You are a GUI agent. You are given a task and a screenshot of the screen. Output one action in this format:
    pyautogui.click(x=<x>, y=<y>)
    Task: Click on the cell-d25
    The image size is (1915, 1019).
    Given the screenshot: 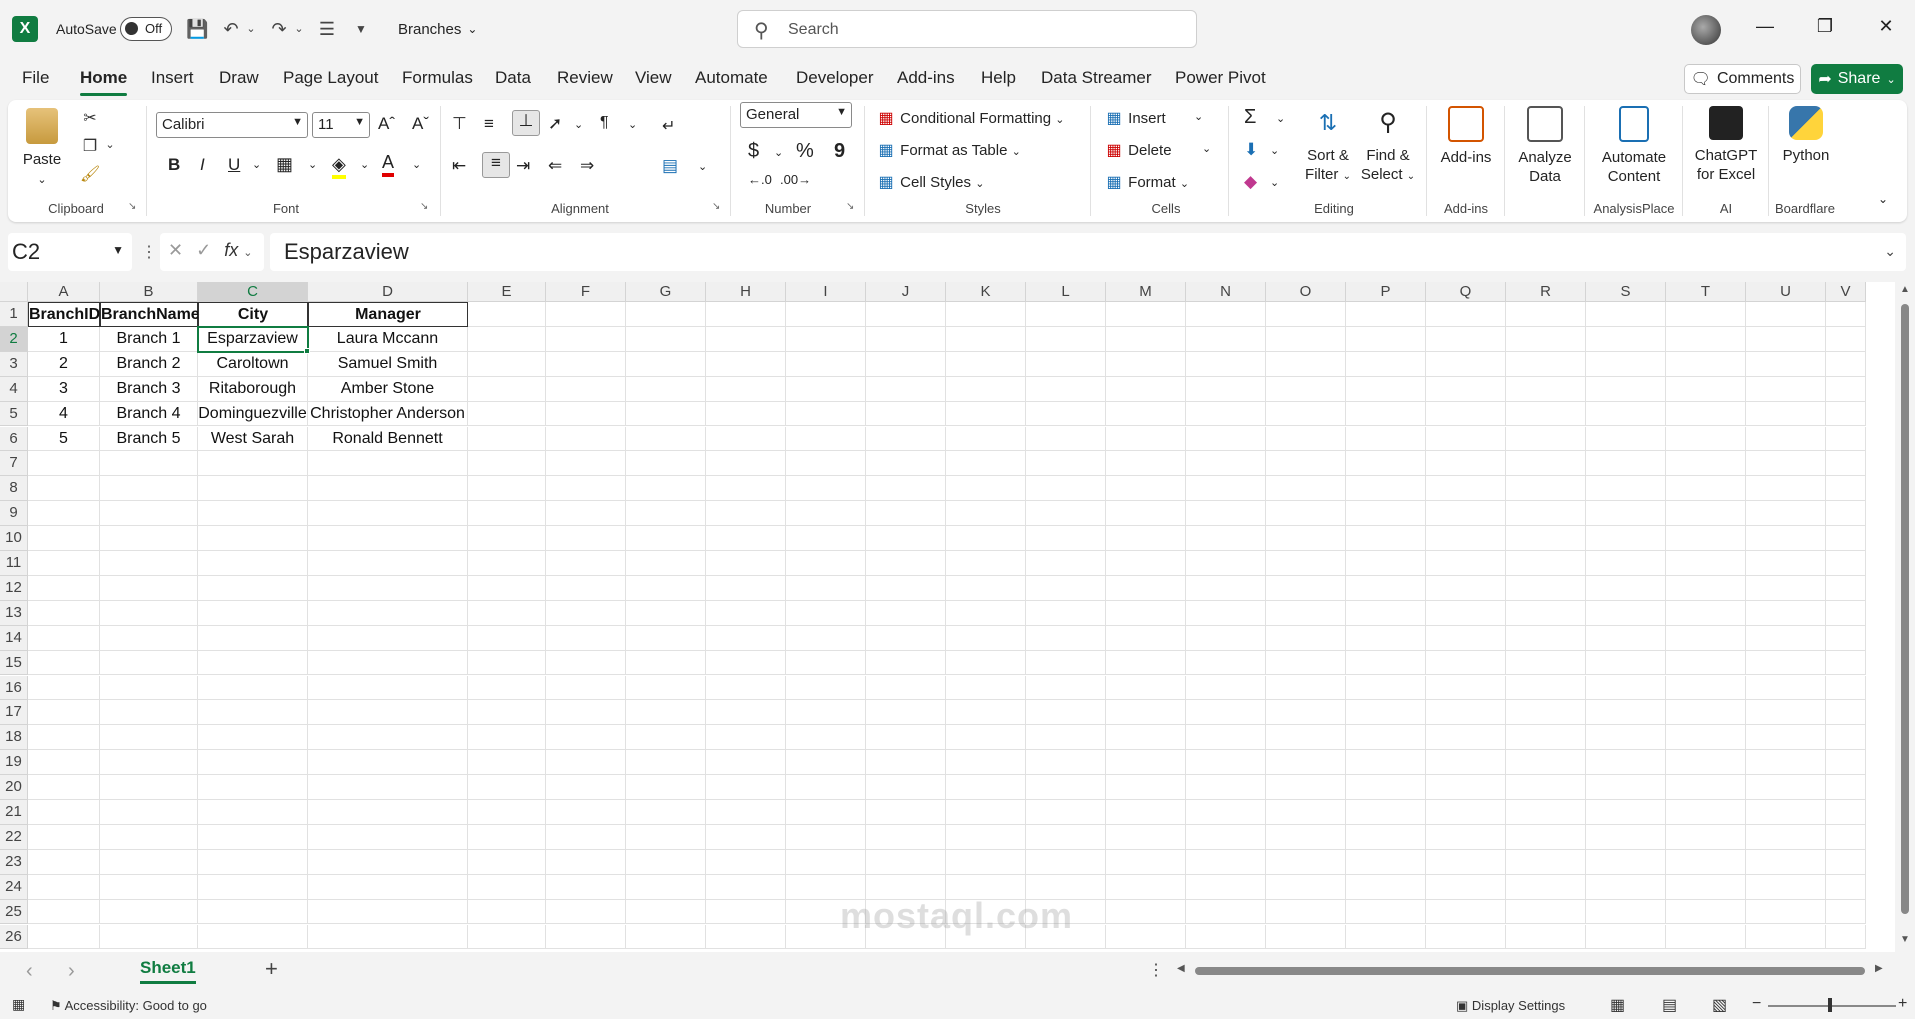 What is the action you would take?
    pyautogui.click(x=388, y=912)
    